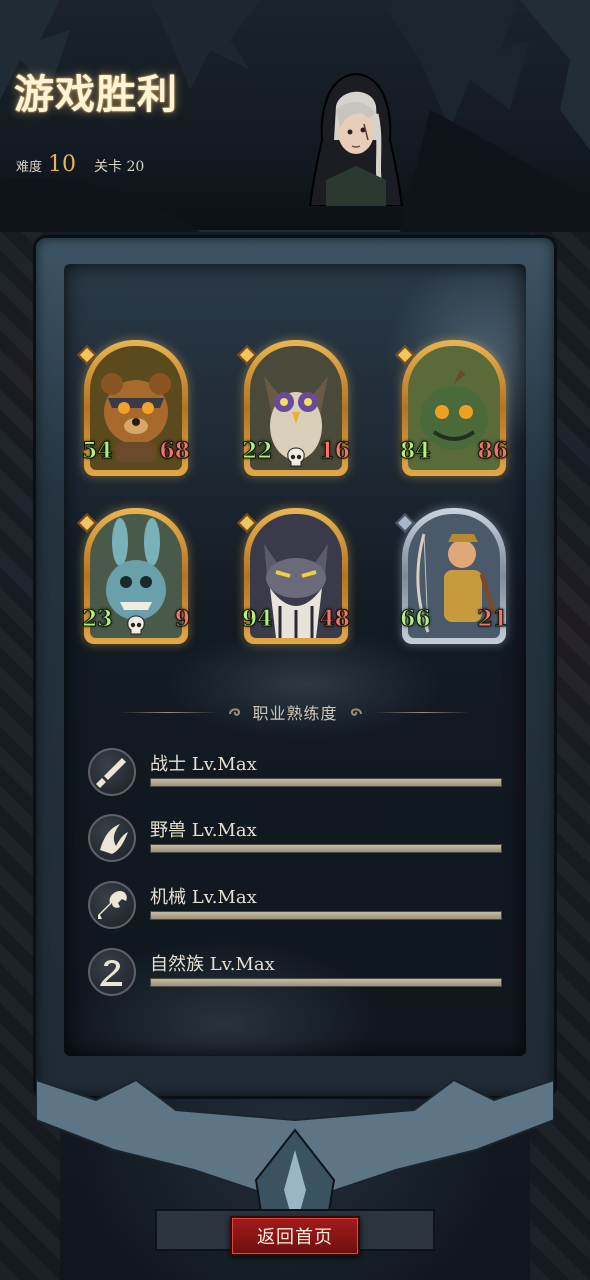 This screenshot has height=1280, width=590. I want to click on unit-card-bear: 54 68, so click(134, 408).